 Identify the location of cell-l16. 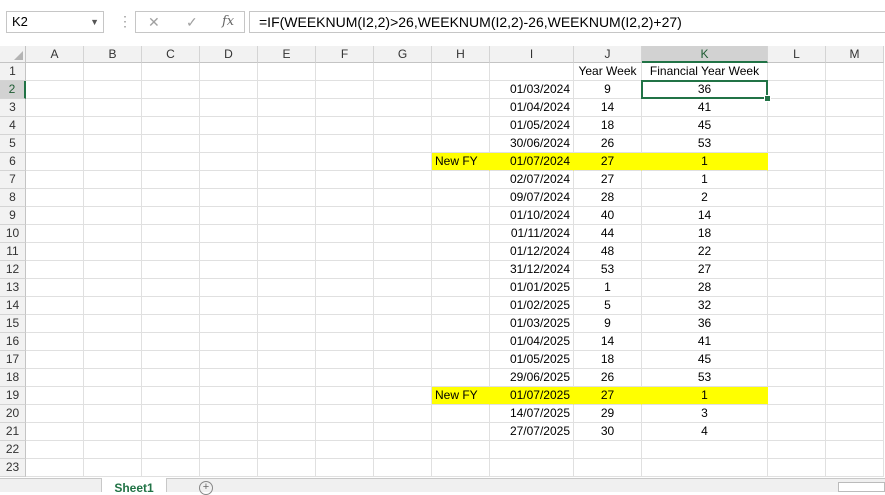
(797, 342).